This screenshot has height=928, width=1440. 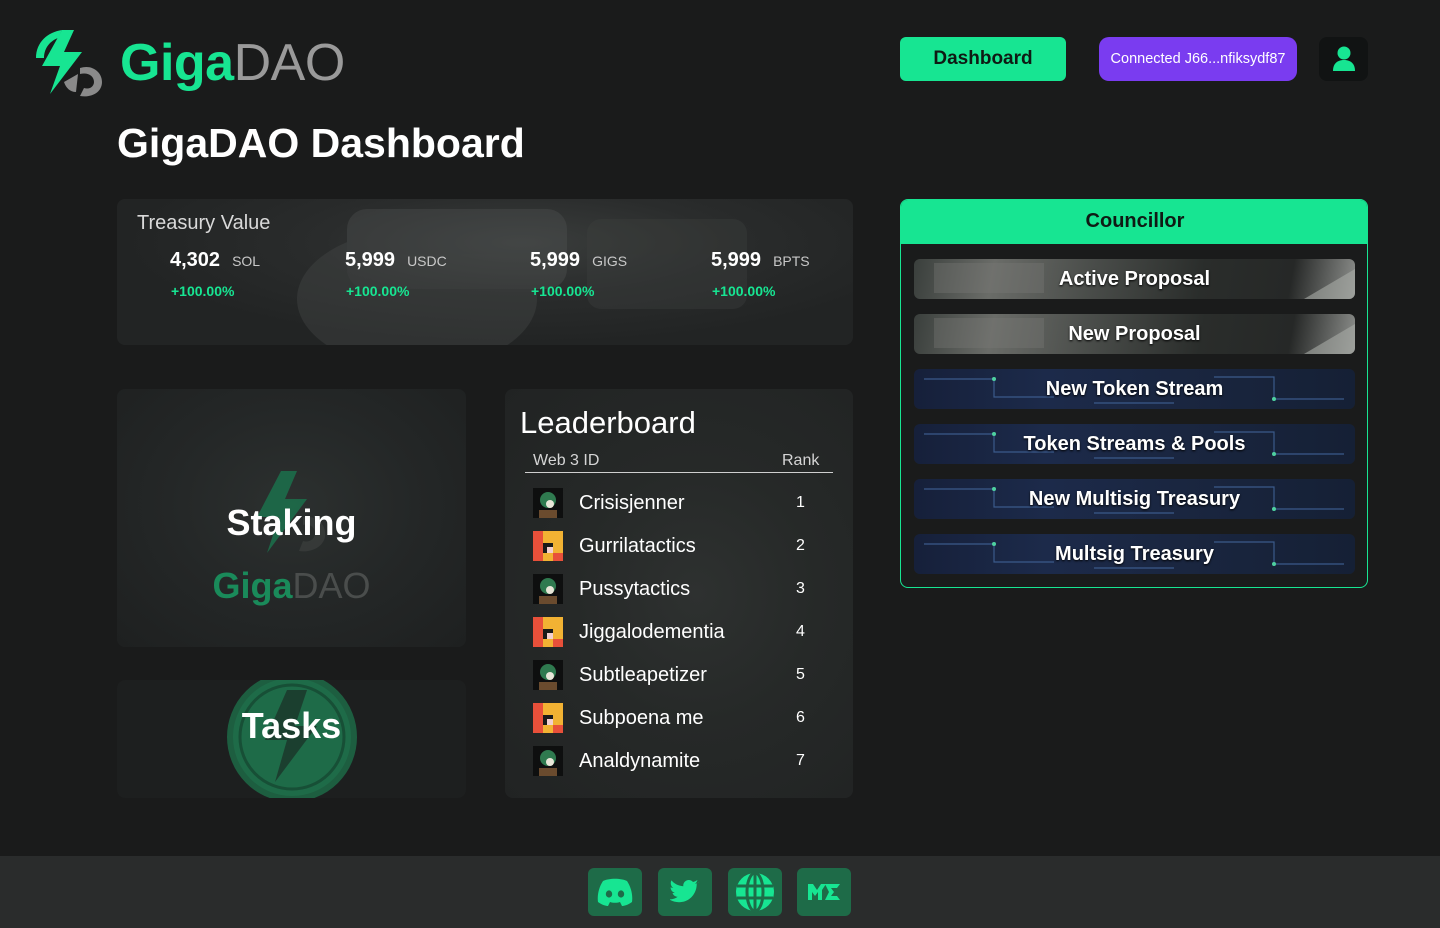 I want to click on tasks-card: Tasks, so click(x=291, y=739).